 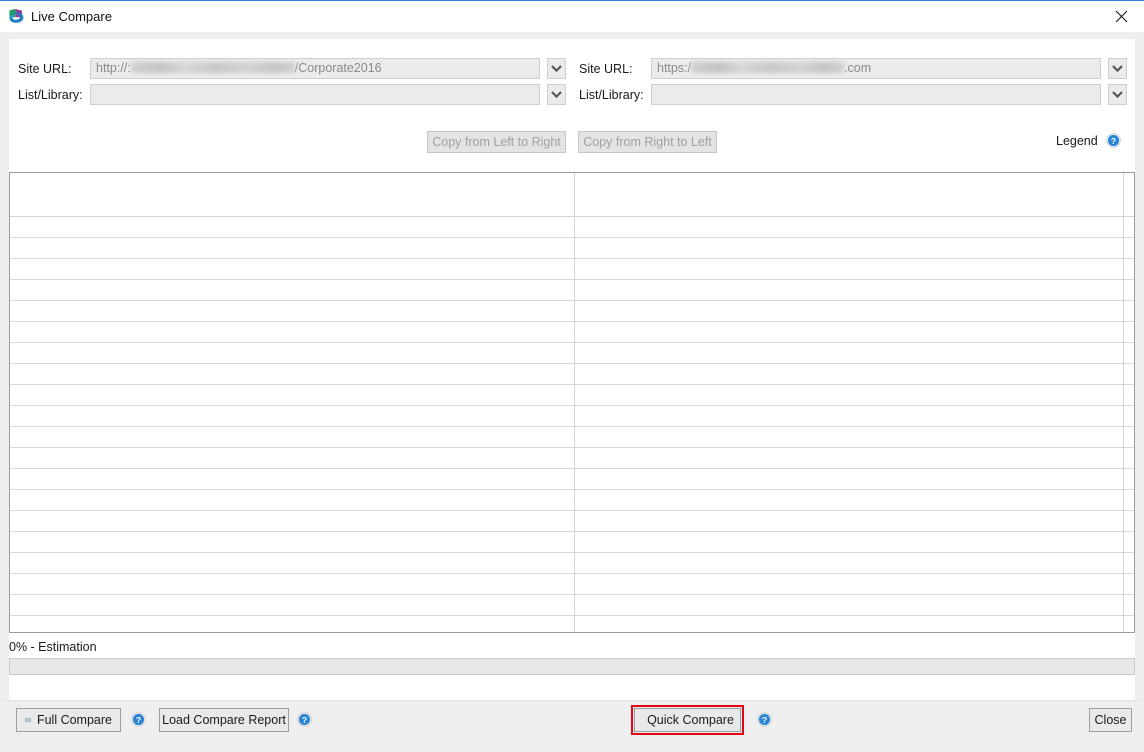 I want to click on close-button: Close, so click(x=1110, y=720).